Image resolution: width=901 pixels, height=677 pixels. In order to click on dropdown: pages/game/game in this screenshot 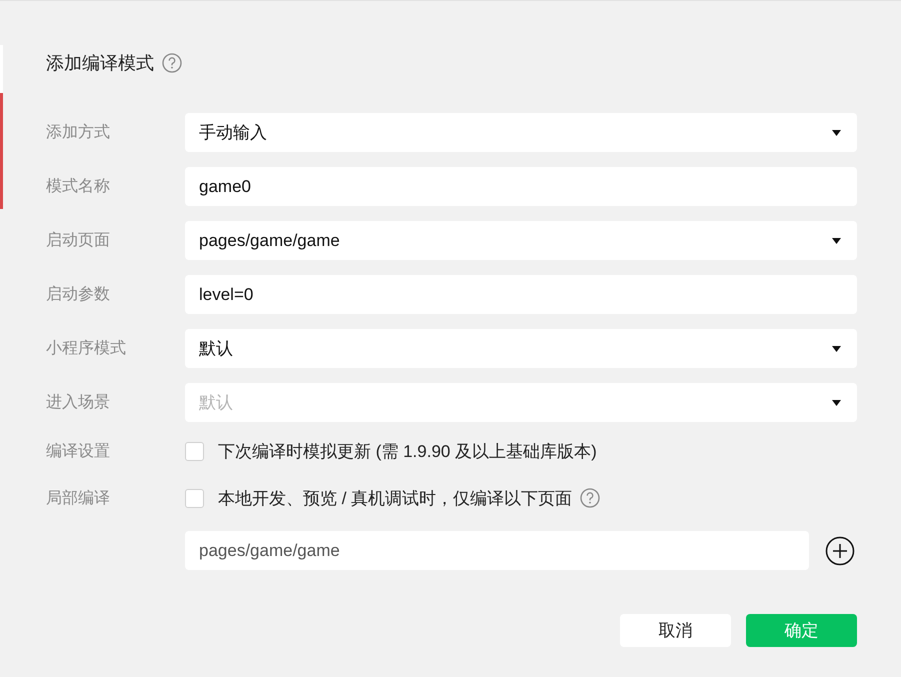, I will do `click(521, 240)`.